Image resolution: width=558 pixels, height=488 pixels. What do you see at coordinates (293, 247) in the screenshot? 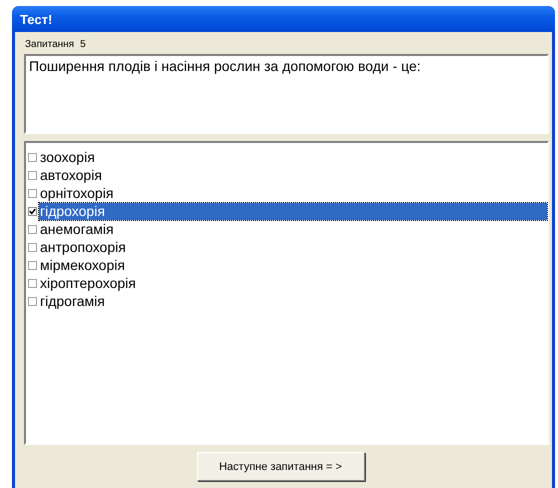
I see `answer-option: антропохорія` at bounding box center [293, 247].